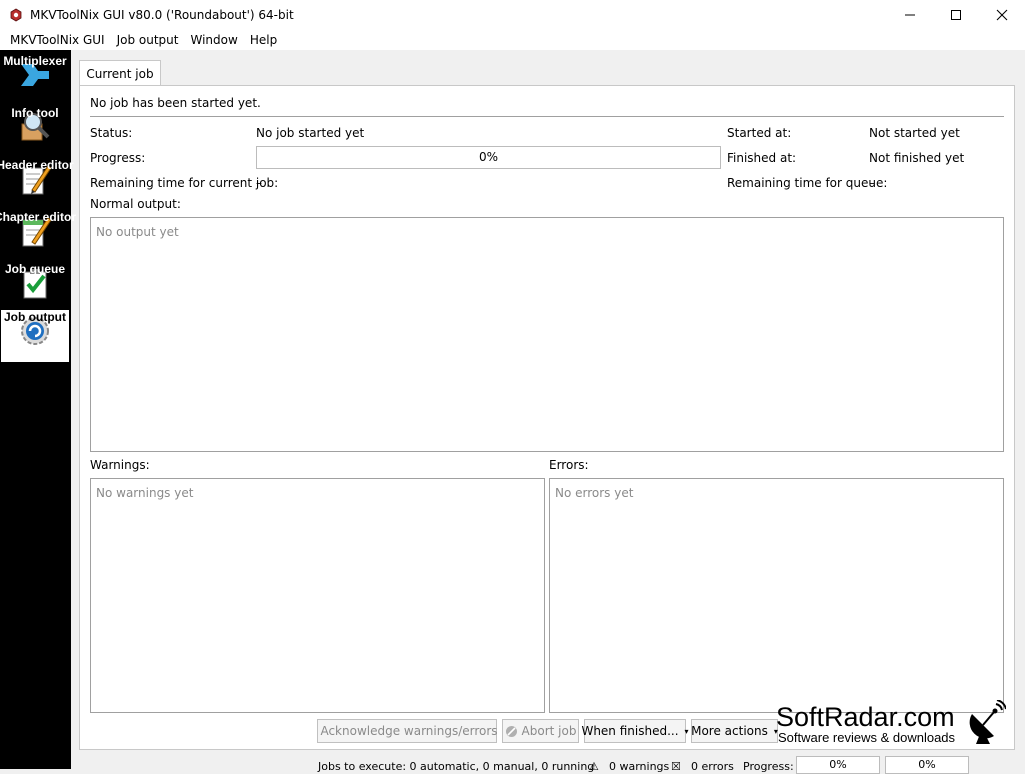  Describe the element at coordinates (594, 766) in the screenshot. I see `warning-icon: ⚠` at that location.